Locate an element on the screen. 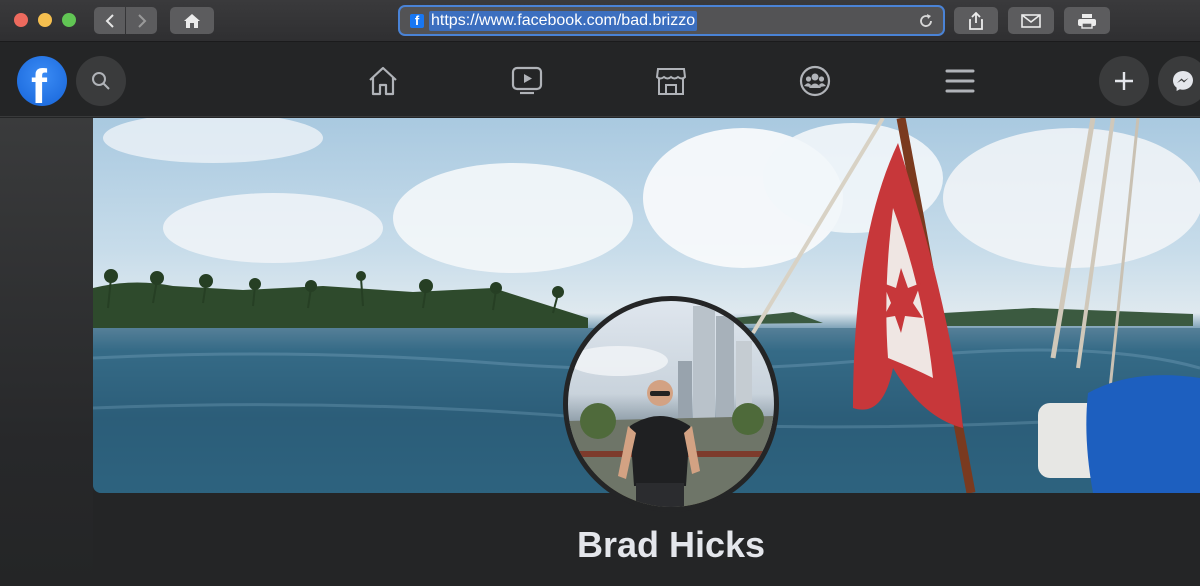  print-button is located at coordinates (1087, 20).